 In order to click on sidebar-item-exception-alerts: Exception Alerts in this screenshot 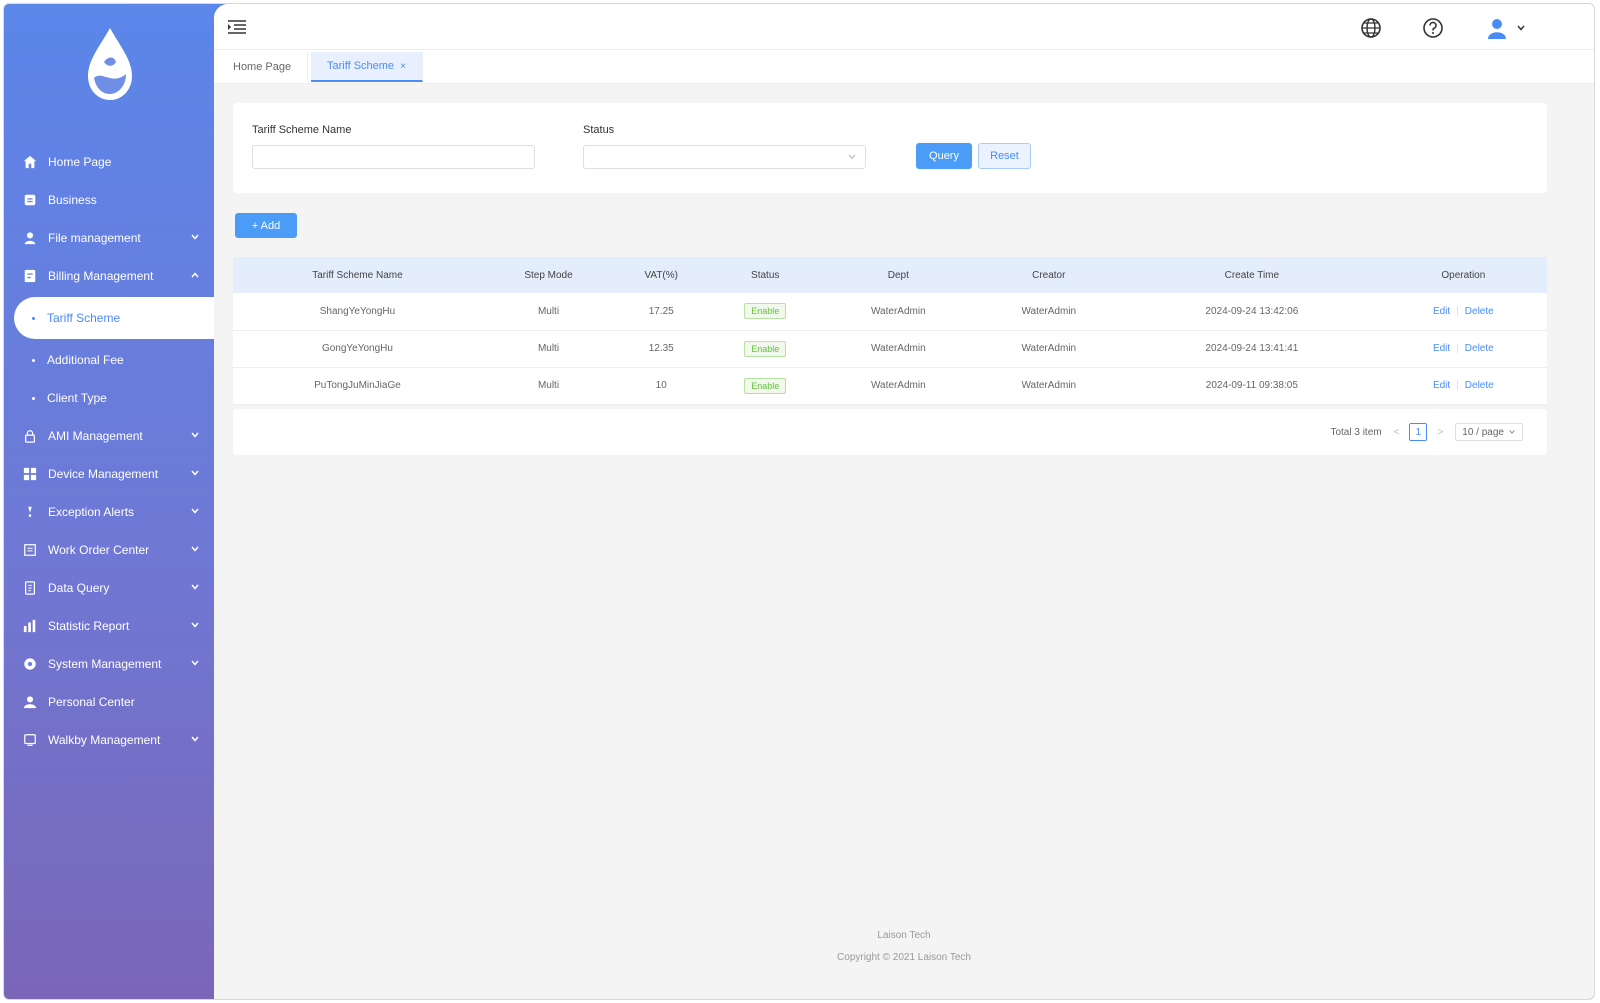, I will do `click(110, 512)`.